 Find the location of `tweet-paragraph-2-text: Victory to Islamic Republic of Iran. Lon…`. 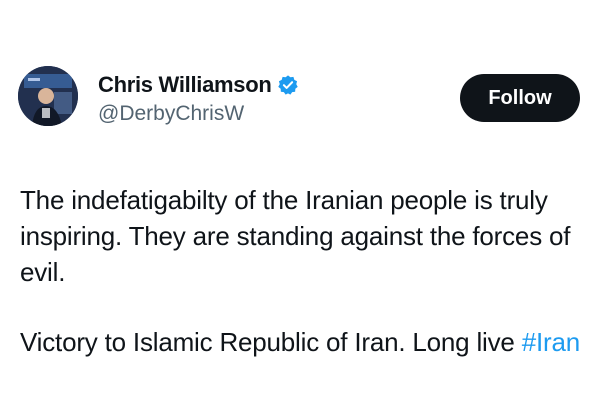

tweet-paragraph-2-text: Victory to Islamic Republic of Iran. Lon… is located at coordinates (271, 342).